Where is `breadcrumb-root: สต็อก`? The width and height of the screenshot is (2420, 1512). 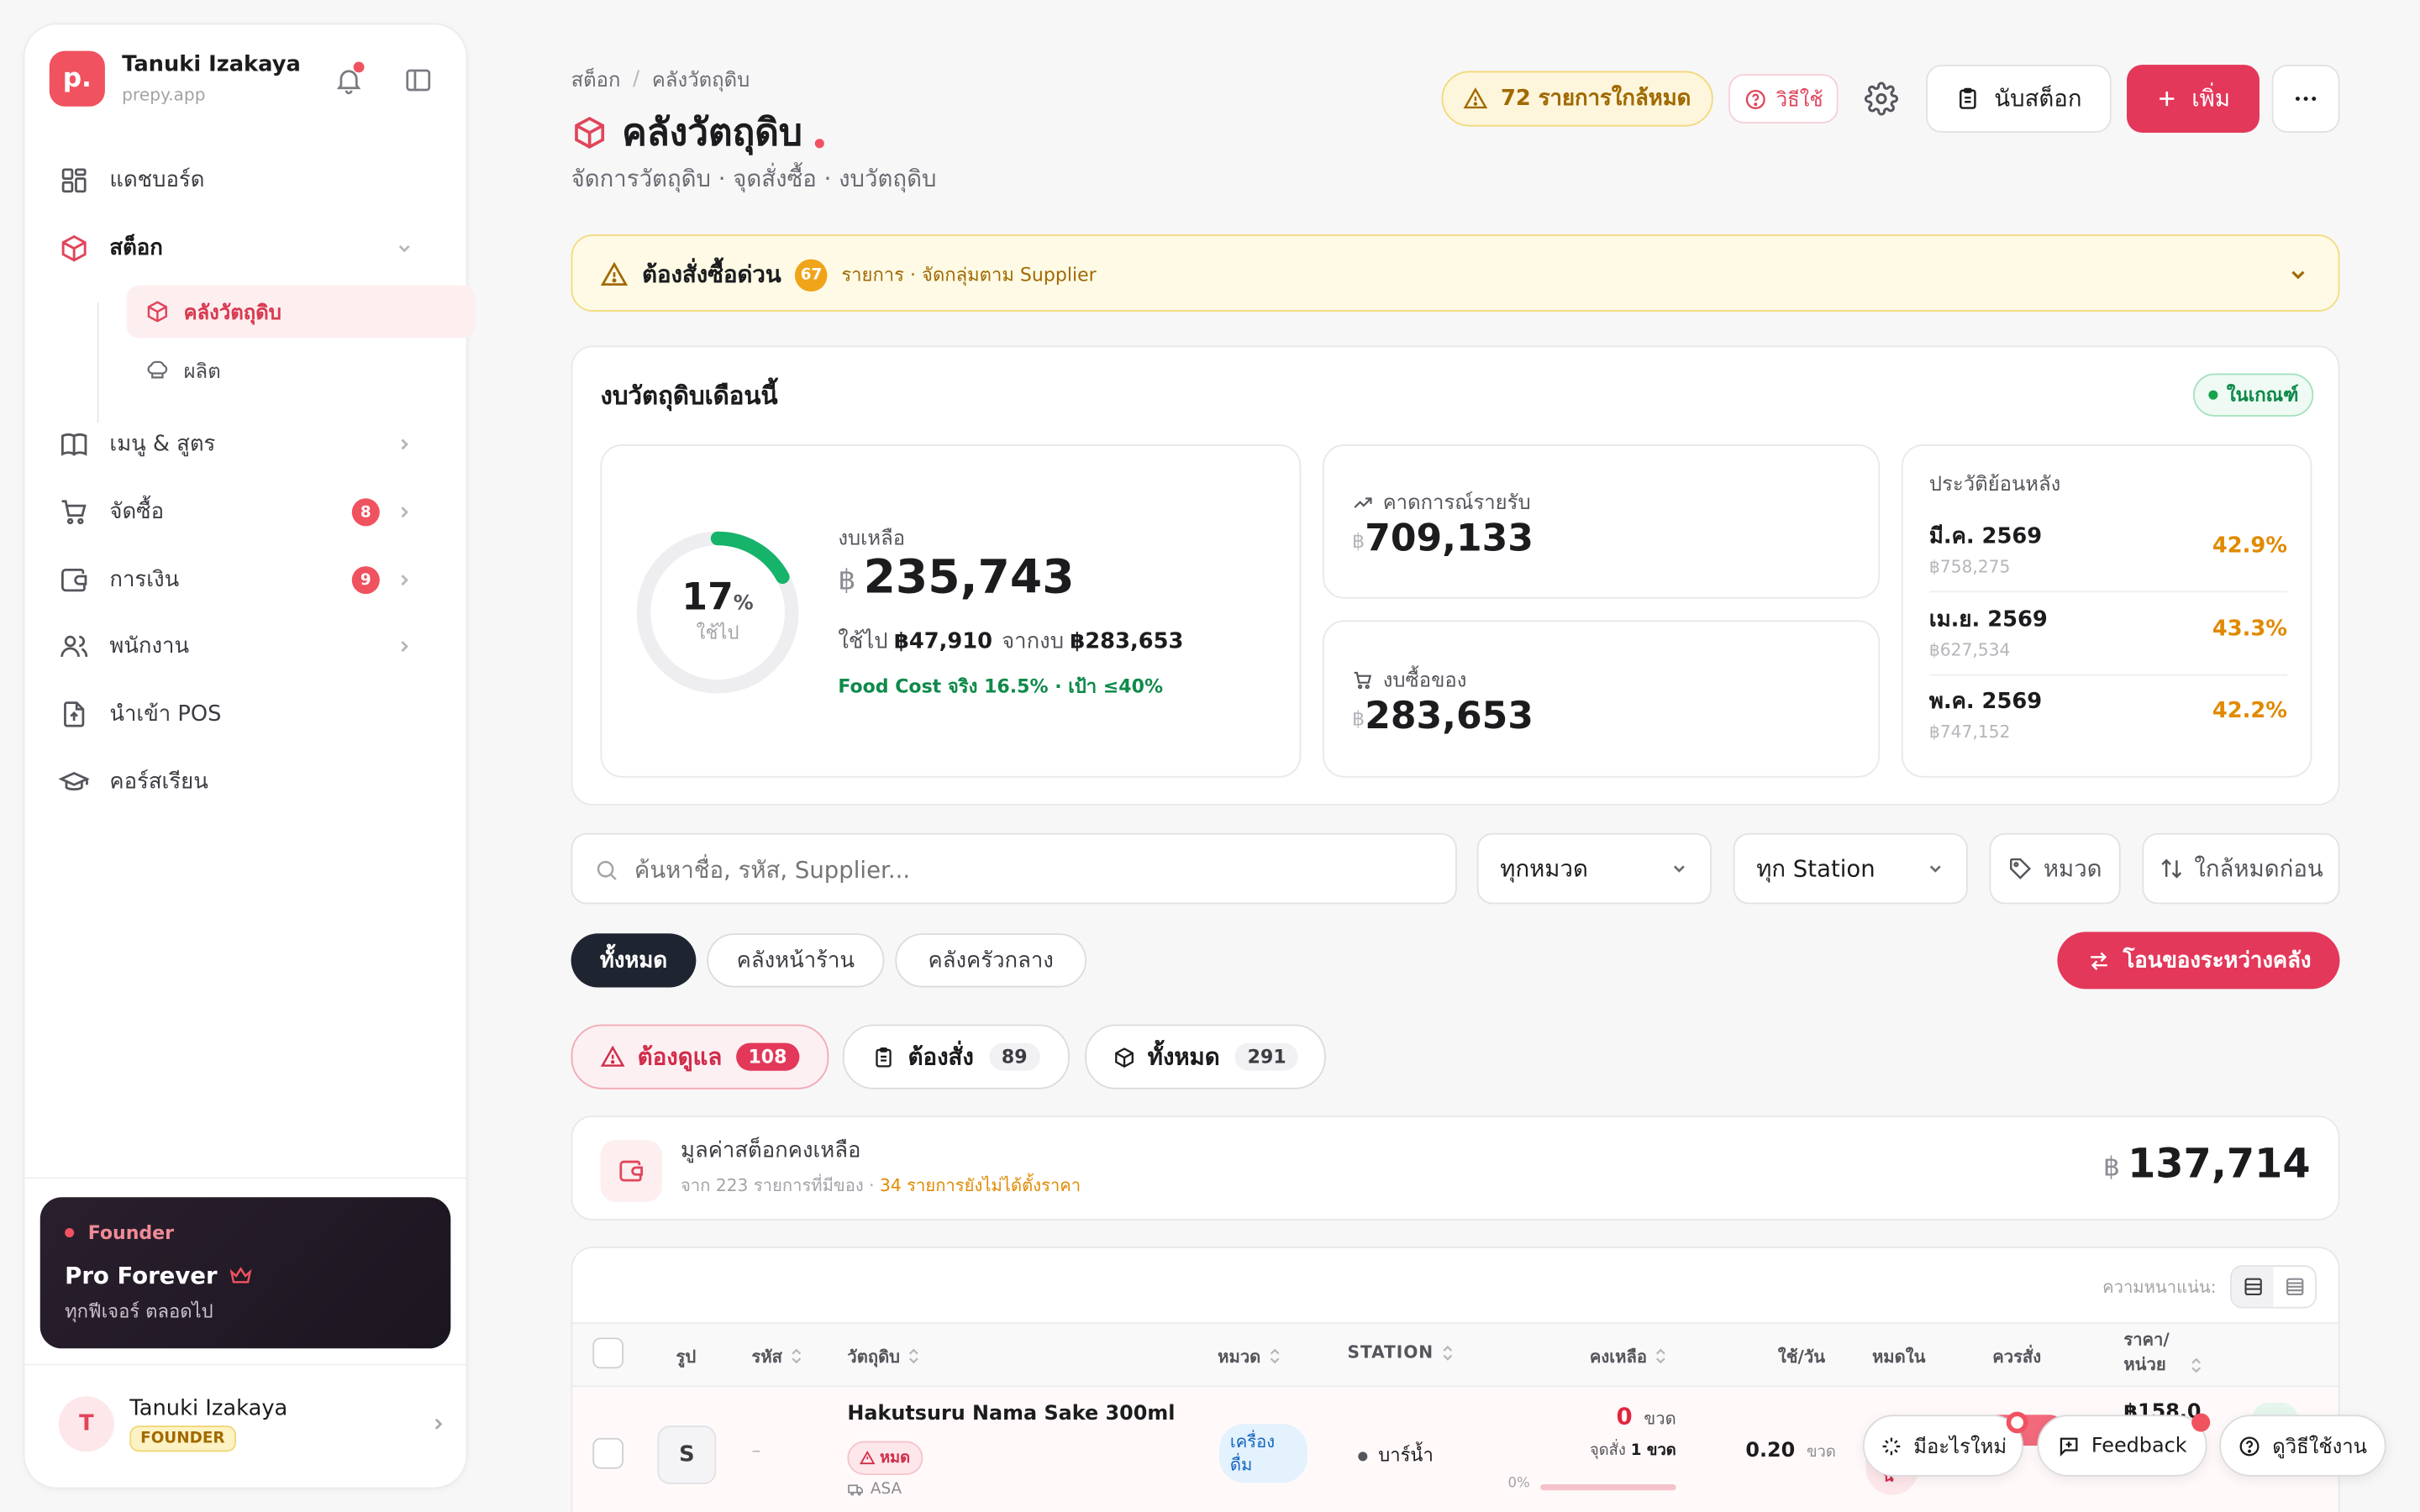
breadcrumb-root: สต็อก is located at coordinates (596, 79).